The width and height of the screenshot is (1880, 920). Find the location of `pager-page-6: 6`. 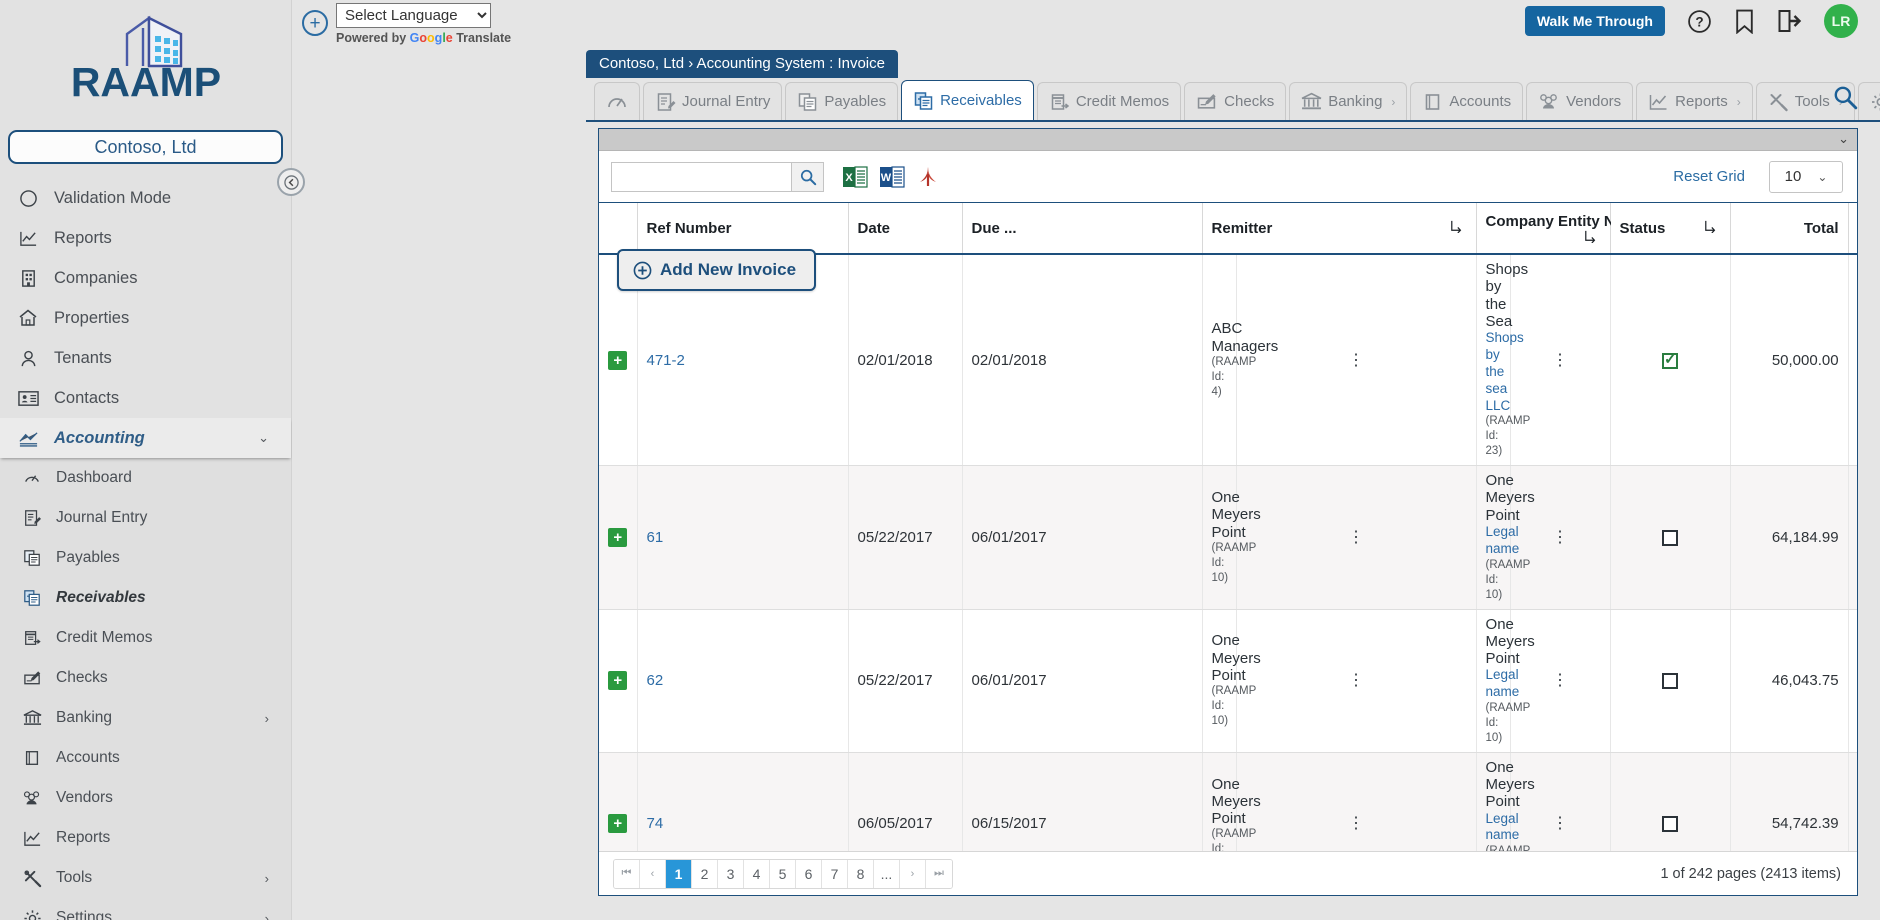

pager-page-6: 6 is located at coordinates (809, 873).